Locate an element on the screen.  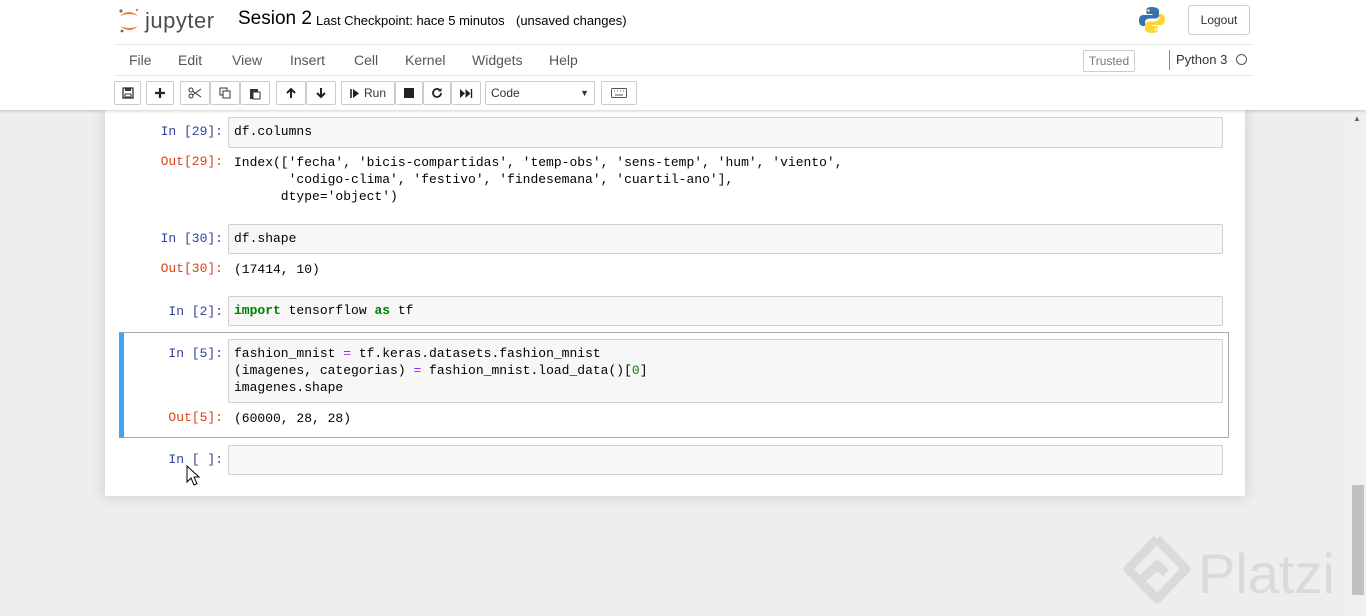
menu-file: File is located at coordinates (140, 60).